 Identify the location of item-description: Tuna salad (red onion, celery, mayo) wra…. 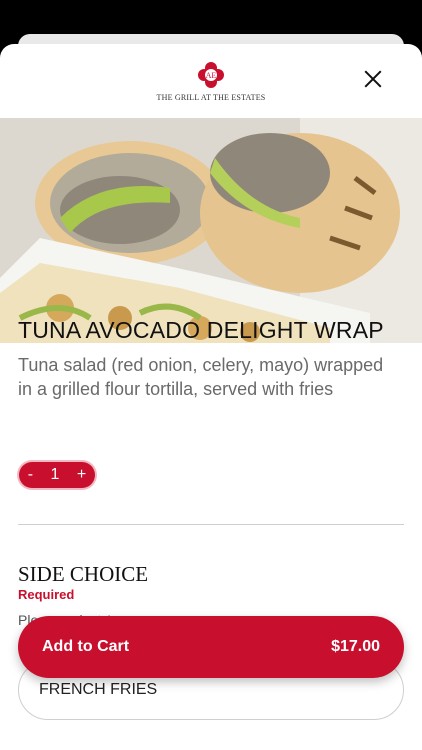
(201, 377).